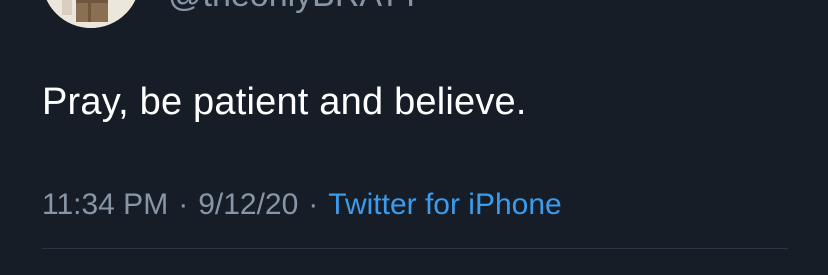 This screenshot has height=275, width=828. I want to click on divider, so click(415, 248).